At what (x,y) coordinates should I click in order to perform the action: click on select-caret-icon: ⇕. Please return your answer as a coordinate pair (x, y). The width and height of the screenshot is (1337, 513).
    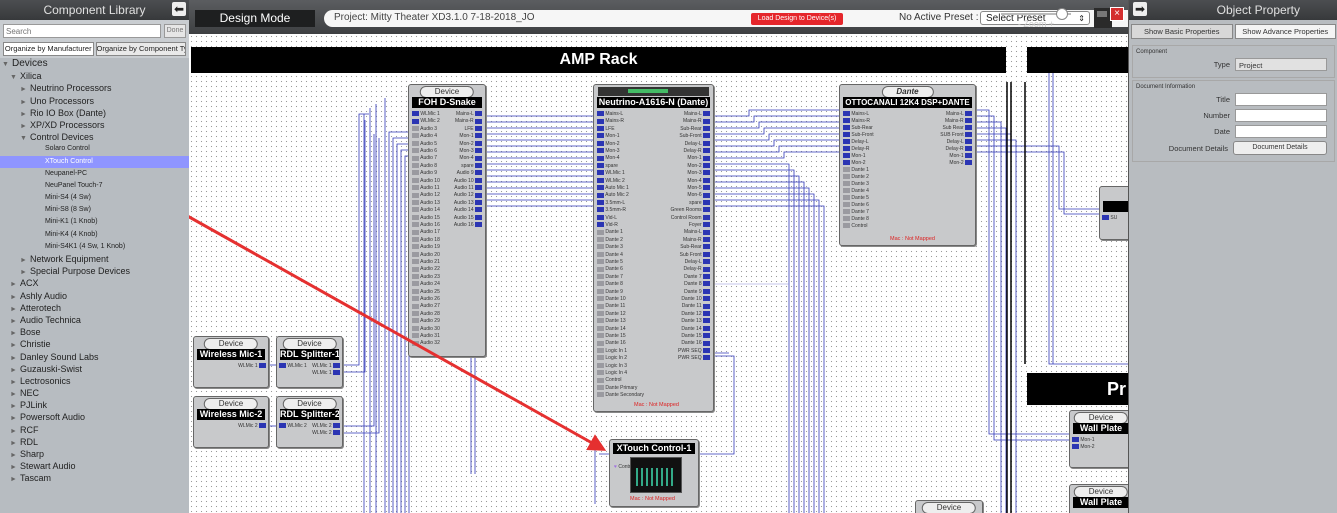
    Looking at the image, I should click on (1081, 18).